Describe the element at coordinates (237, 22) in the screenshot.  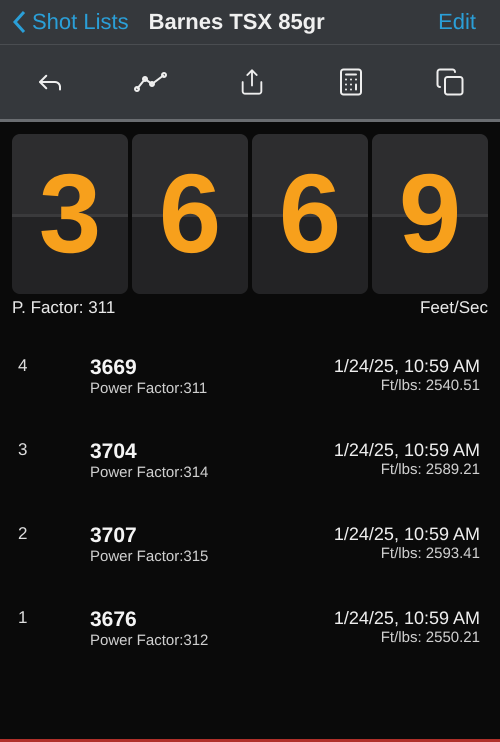
I see `screen-title: Barnes TSX 85gr` at that location.